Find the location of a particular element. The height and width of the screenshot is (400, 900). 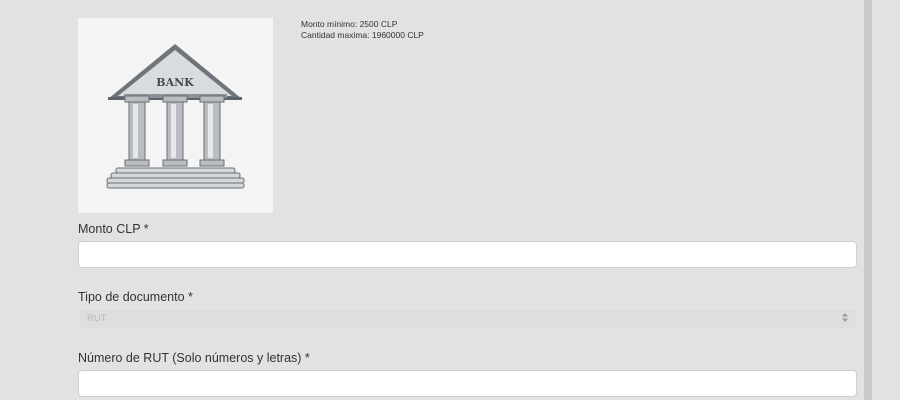

rut-label: Número de RUT (Solo números y letras) * is located at coordinates (194, 358).